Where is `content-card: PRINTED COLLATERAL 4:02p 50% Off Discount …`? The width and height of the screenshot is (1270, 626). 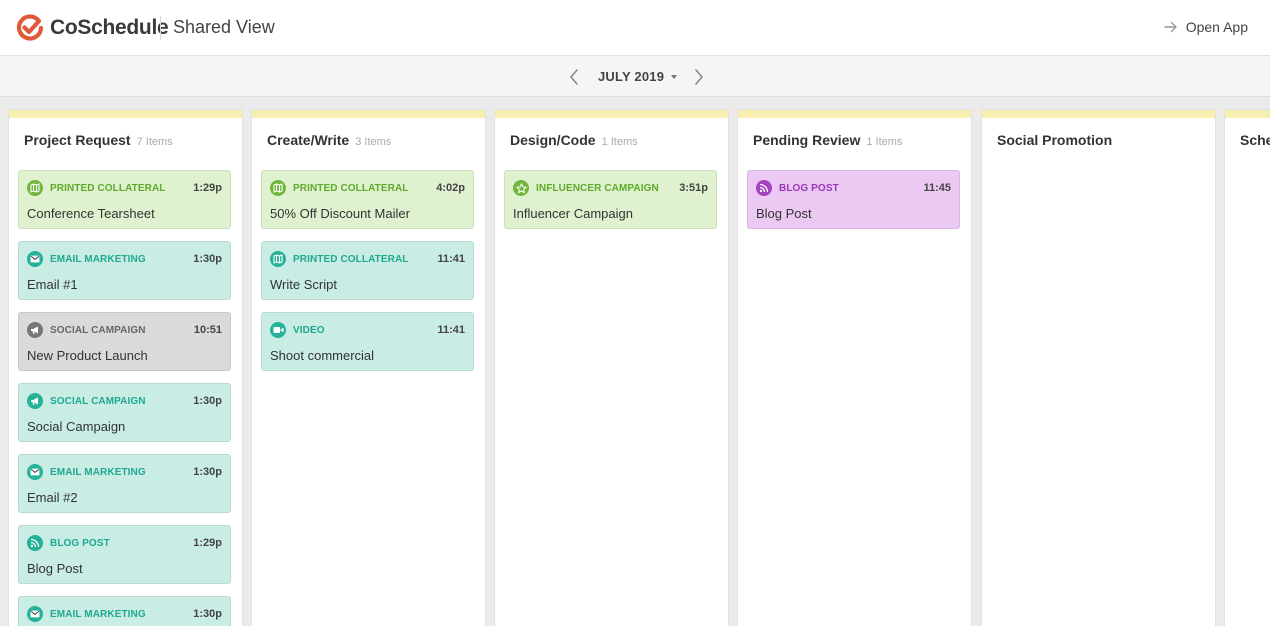 content-card: PRINTED COLLATERAL 4:02p 50% Off Discount … is located at coordinates (367, 199).